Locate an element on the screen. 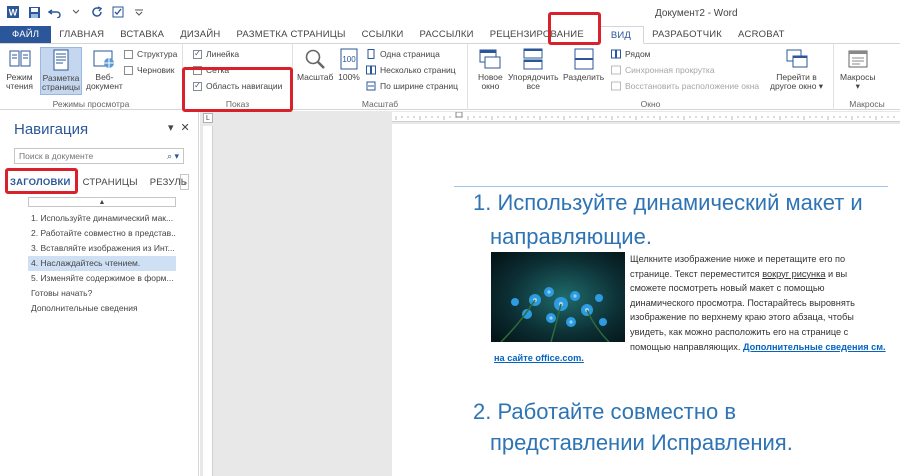 This screenshot has width=900, height=476. navigation-pane-controls: ▾ ✕ is located at coordinates (179, 127).